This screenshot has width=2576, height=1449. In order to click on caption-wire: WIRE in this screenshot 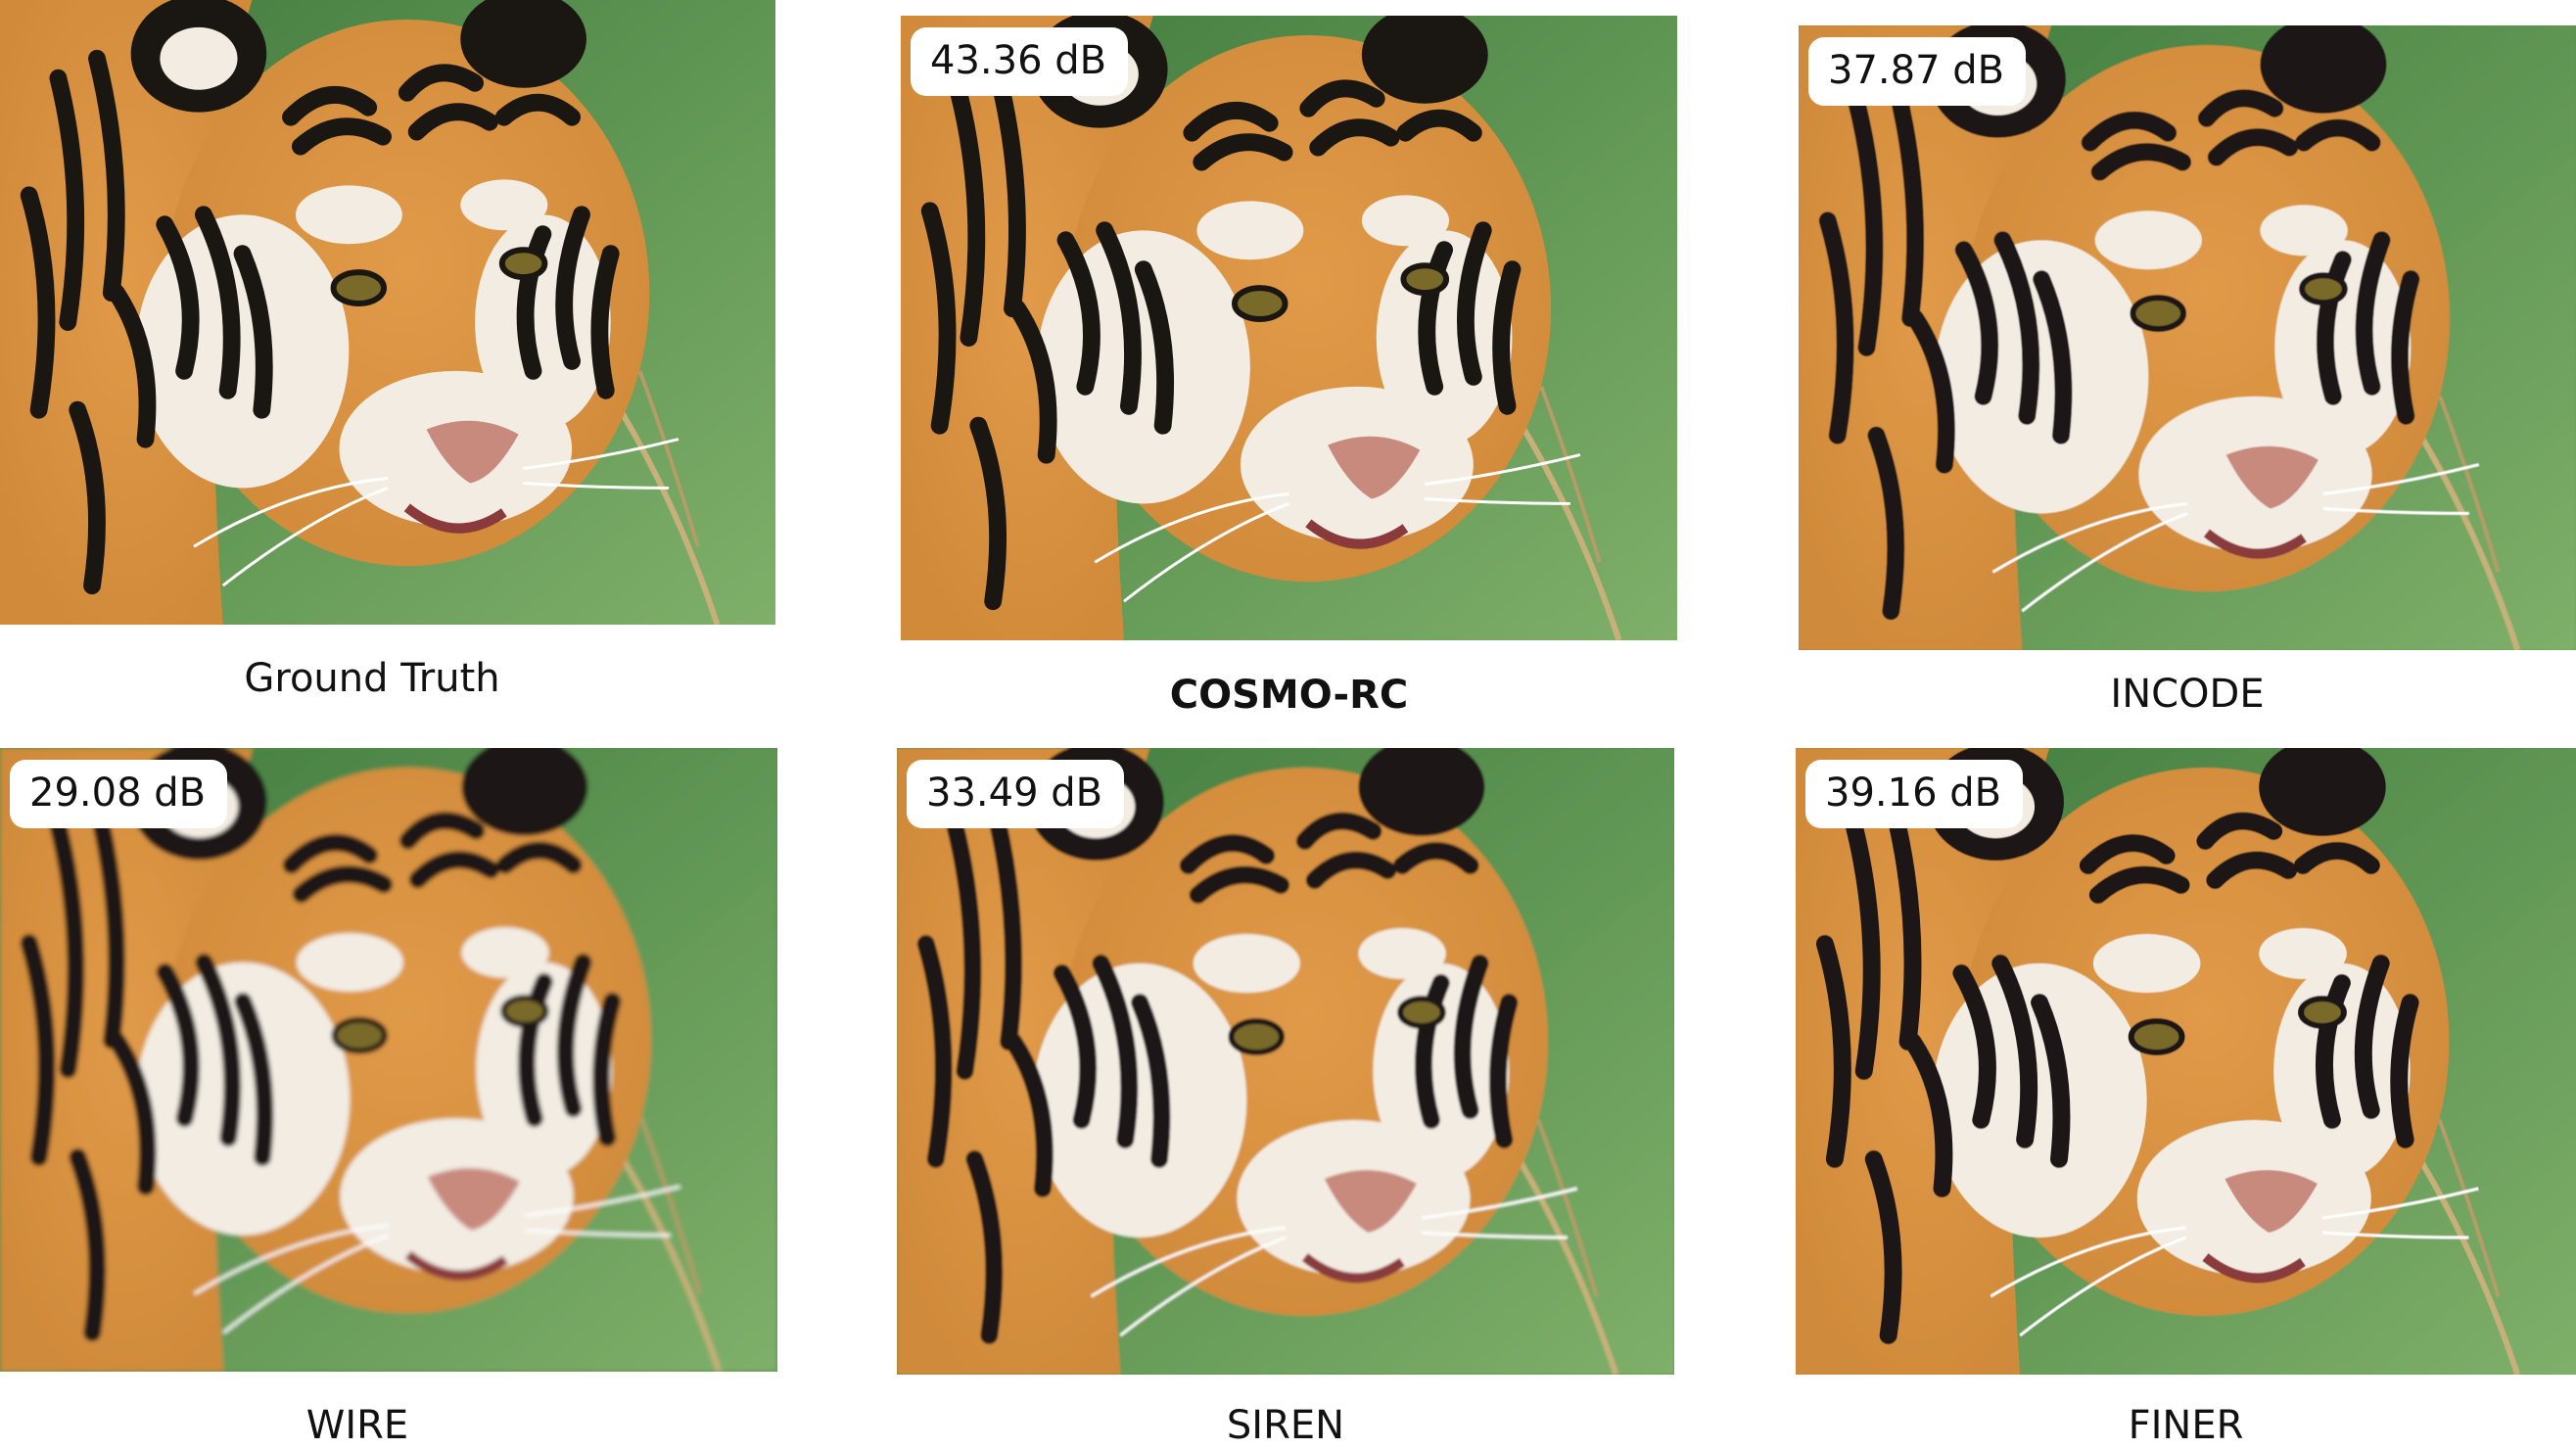, I will do `click(357, 1425)`.